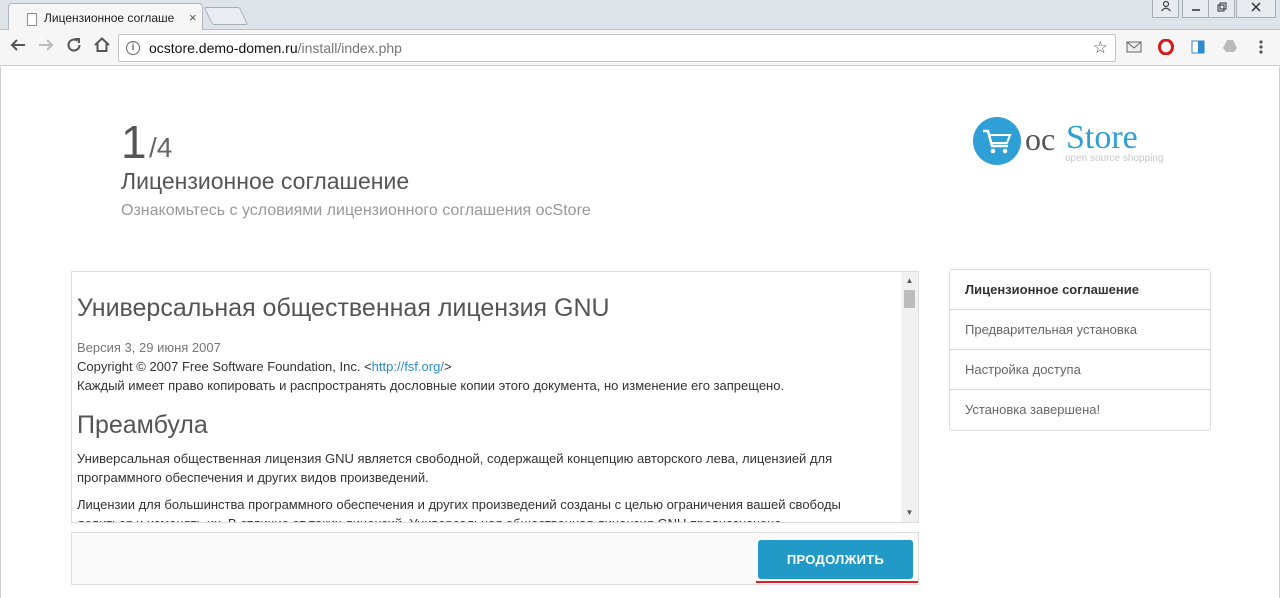 The height and width of the screenshot is (598, 1280). Describe the element at coordinates (1198, 48) in the screenshot. I see `extension-bookmark-icon` at that location.